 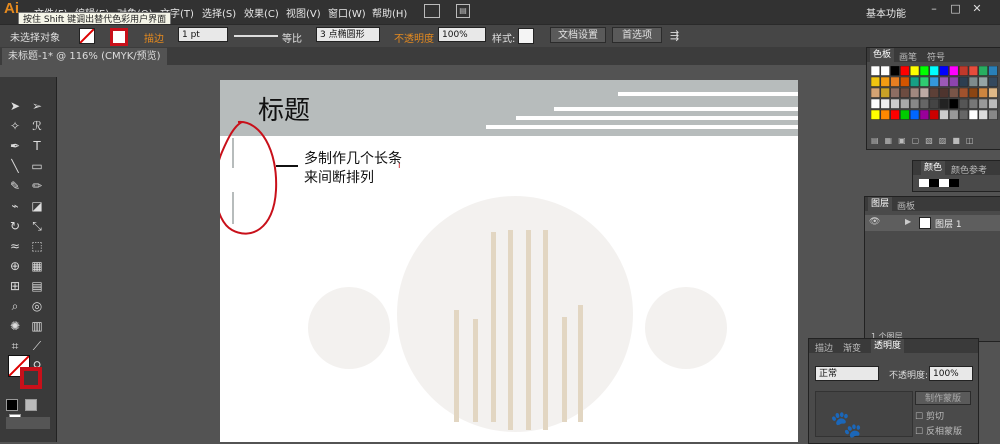 What do you see at coordinates (824, 347) in the screenshot?
I see `tab-stroke: 描边` at bounding box center [824, 347].